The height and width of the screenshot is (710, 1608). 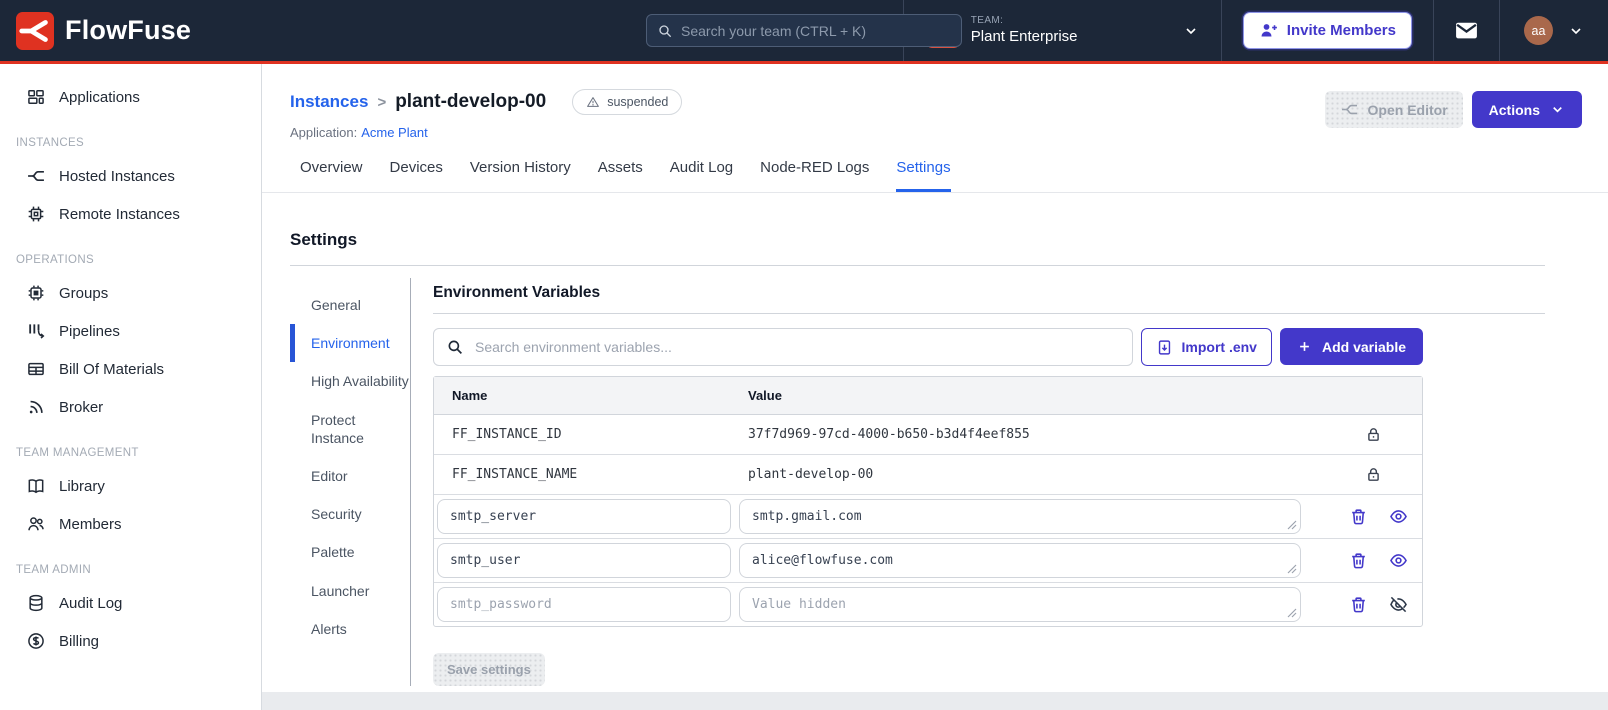 I want to click on tab-version-history: Version History, so click(x=520, y=175).